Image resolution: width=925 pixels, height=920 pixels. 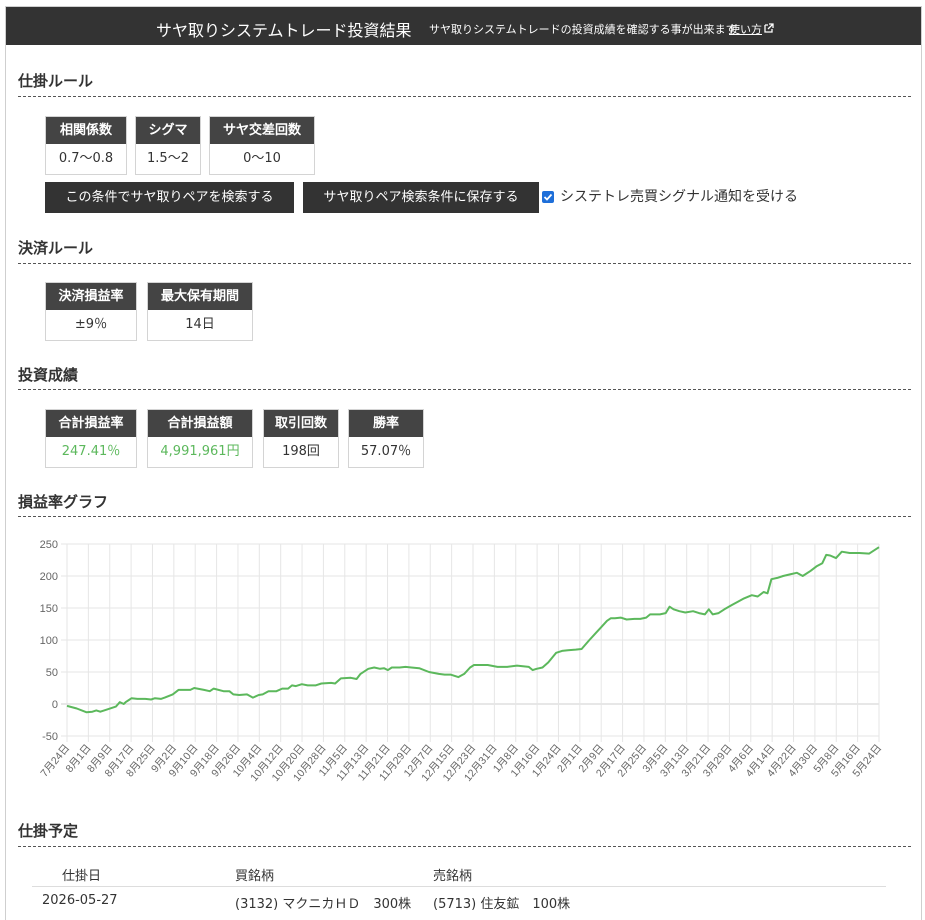 What do you see at coordinates (301, 423) in the screenshot?
I see `result-label: 取引回数` at bounding box center [301, 423].